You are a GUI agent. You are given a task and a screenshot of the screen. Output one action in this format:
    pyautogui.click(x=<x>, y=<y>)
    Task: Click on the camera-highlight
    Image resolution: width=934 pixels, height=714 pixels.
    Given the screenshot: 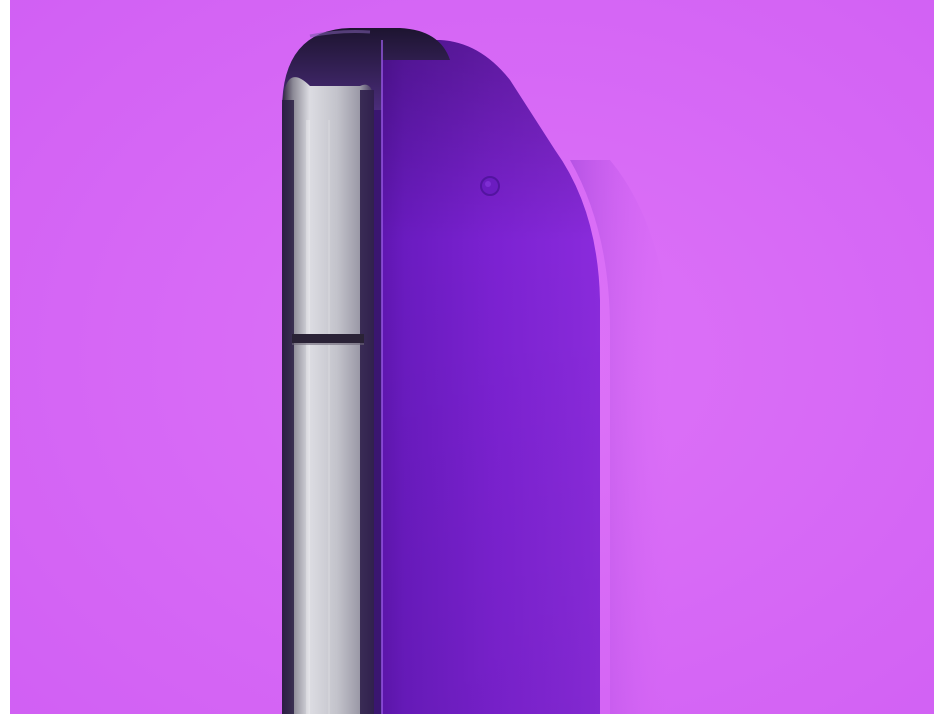 What is the action you would take?
    pyautogui.click(x=488, y=184)
    